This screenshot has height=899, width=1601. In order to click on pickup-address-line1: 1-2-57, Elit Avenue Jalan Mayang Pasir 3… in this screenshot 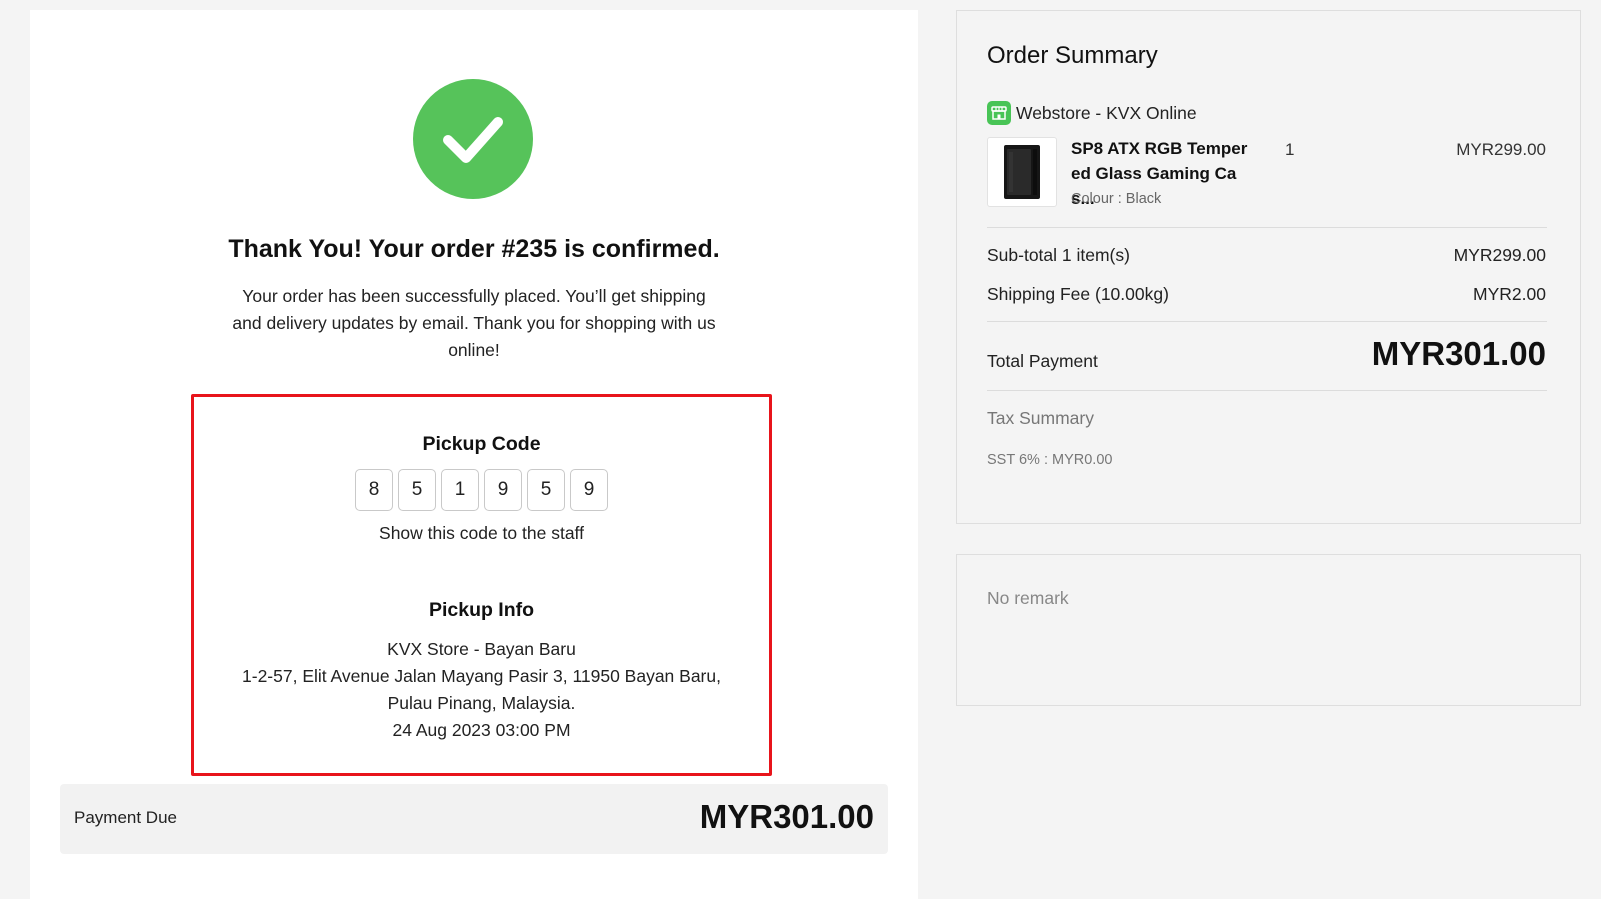, I will do `click(481, 676)`.